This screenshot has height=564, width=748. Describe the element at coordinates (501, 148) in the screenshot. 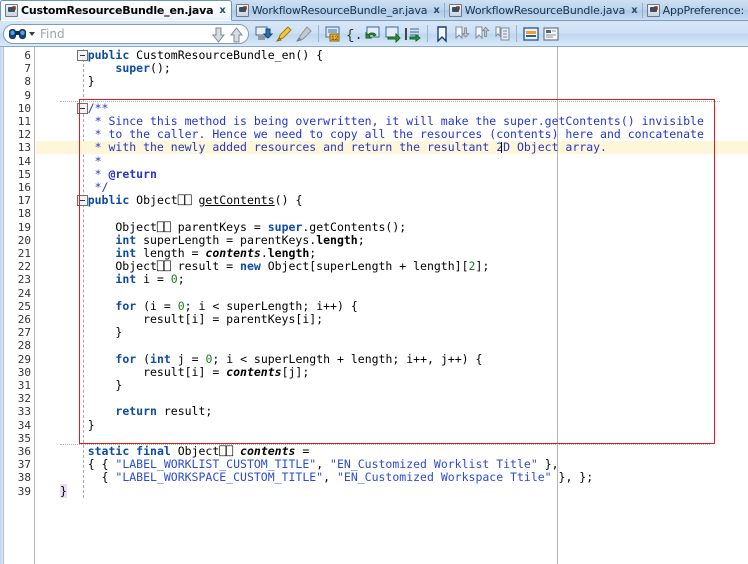

I see `text-caret` at that location.